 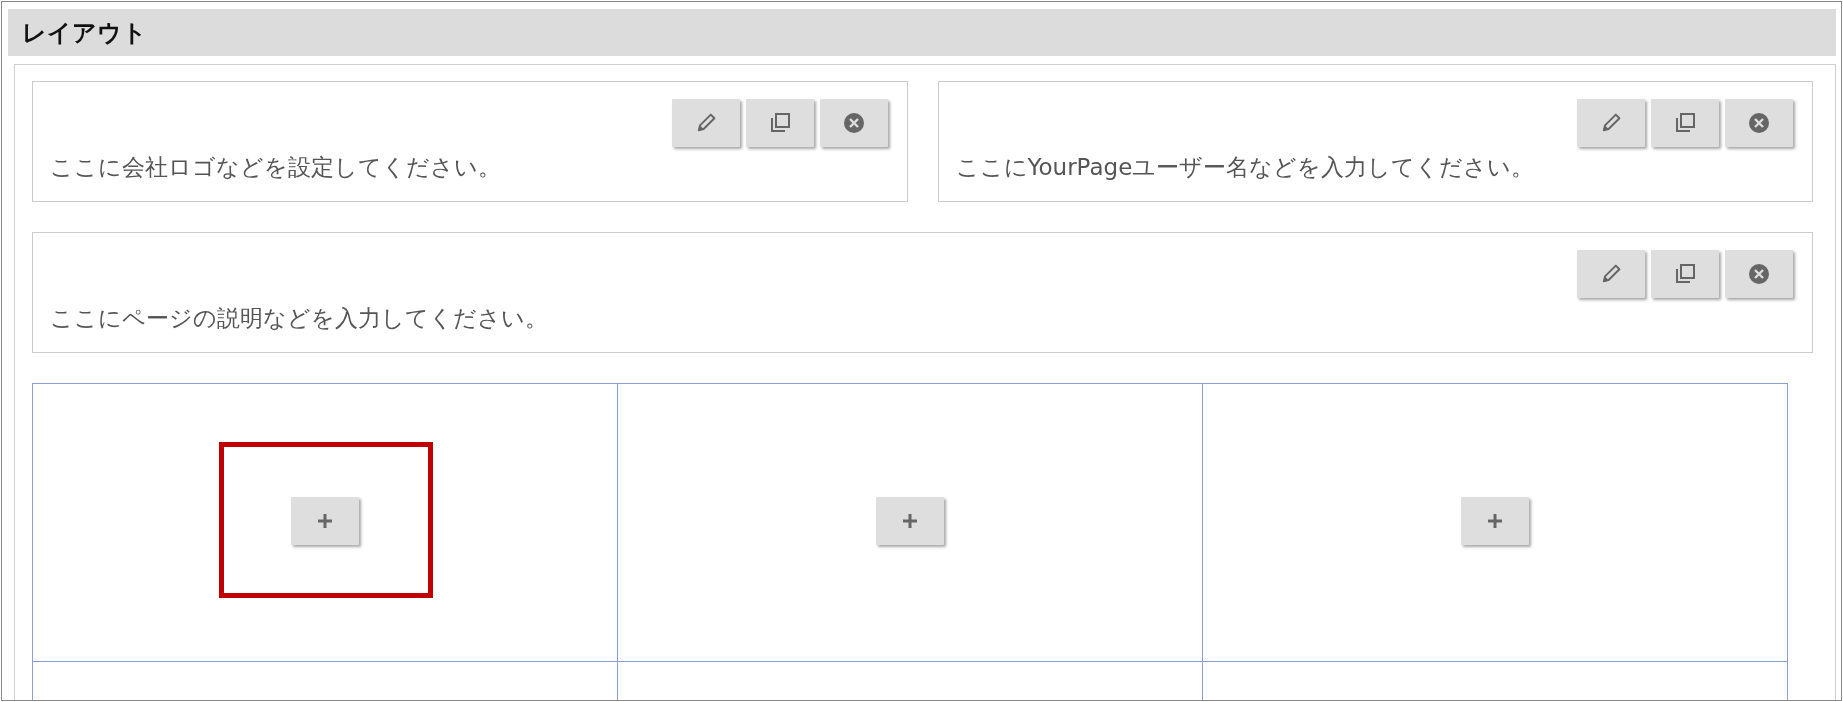 I want to click on card-text: ここに会社ロゴなどを設定してください。, so click(x=276, y=167).